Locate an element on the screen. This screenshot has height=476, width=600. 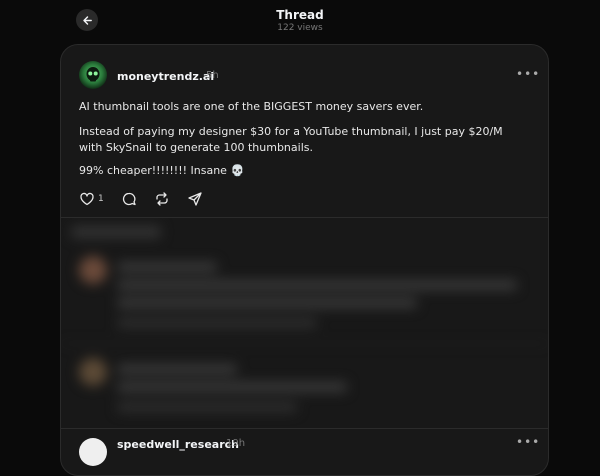
like-count: 1 is located at coordinates (101, 199).